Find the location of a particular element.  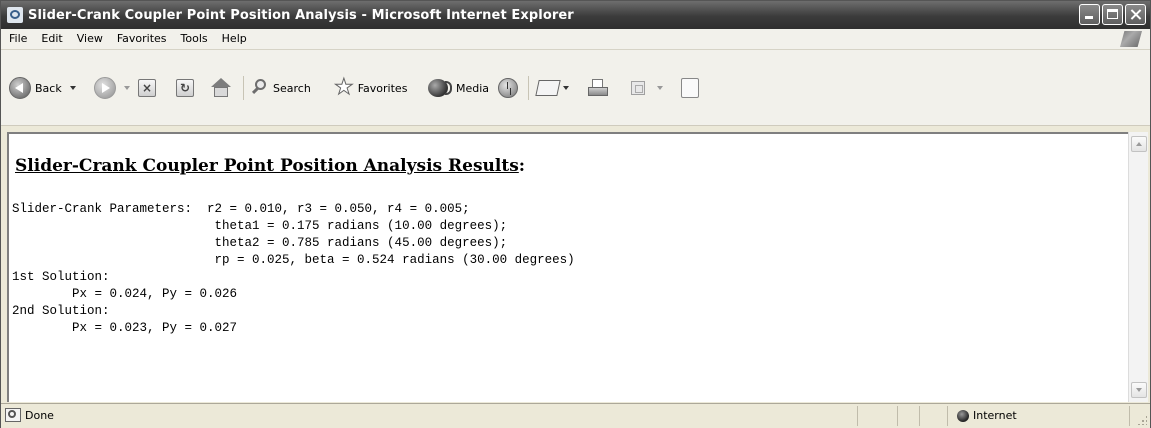

back-arrow-icon is located at coordinates (20, 88).